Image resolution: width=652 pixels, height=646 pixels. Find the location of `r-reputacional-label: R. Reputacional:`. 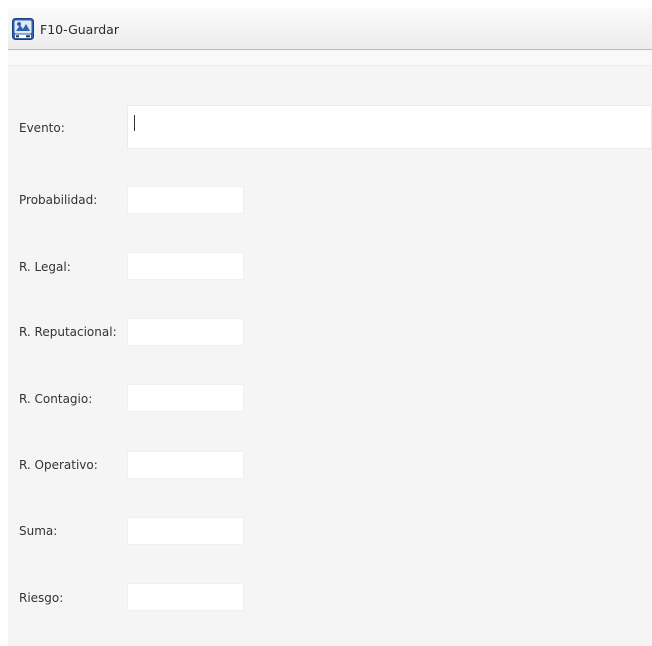

r-reputacional-label: R. Reputacional: is located at coordinates (68, 332).